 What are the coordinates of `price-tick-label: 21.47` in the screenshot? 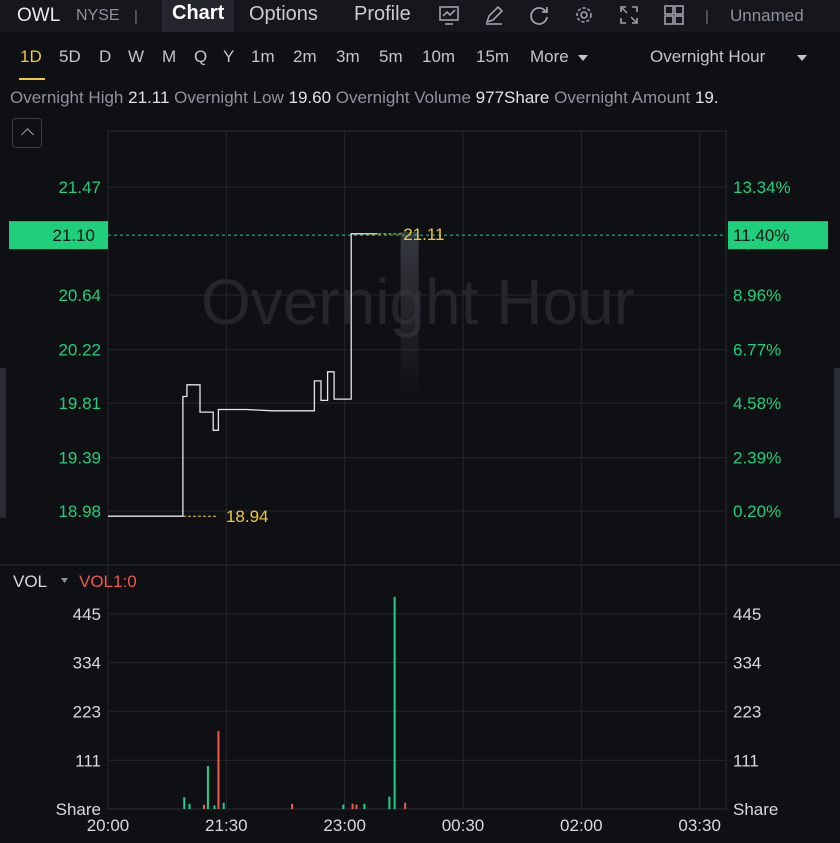 It's located at (79, 187).